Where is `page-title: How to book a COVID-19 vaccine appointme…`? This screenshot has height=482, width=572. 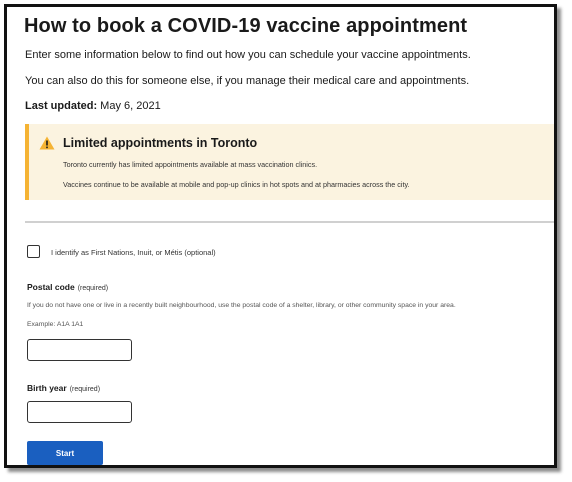
page-title: How to book a COVID-19 vaccine appointme… is located at coordinates (246, 26).